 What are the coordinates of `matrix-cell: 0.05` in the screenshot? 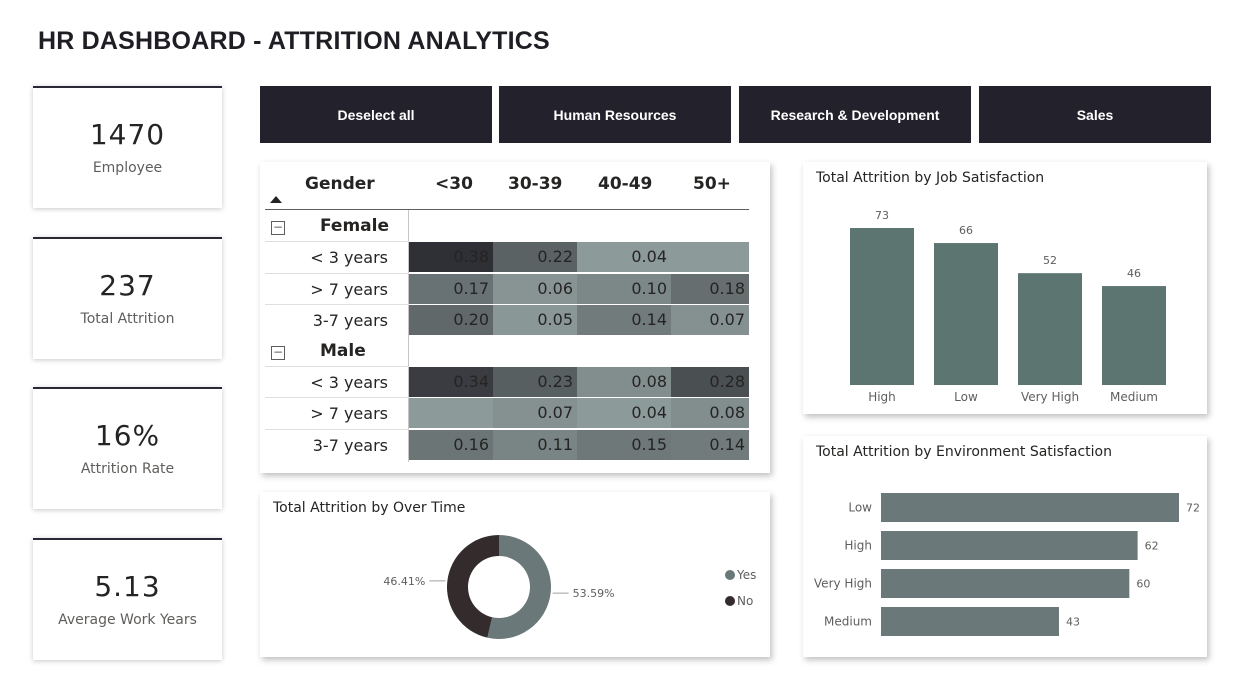 It's located at (535, 320).